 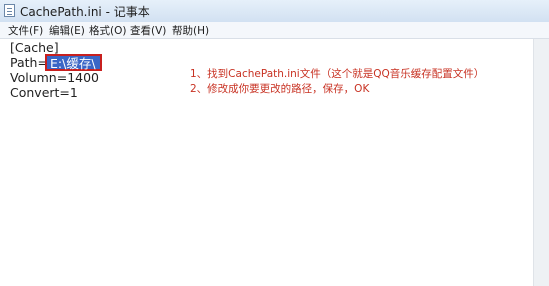 I want to click on line-path-key: Path=, so click(x=29, y=62).